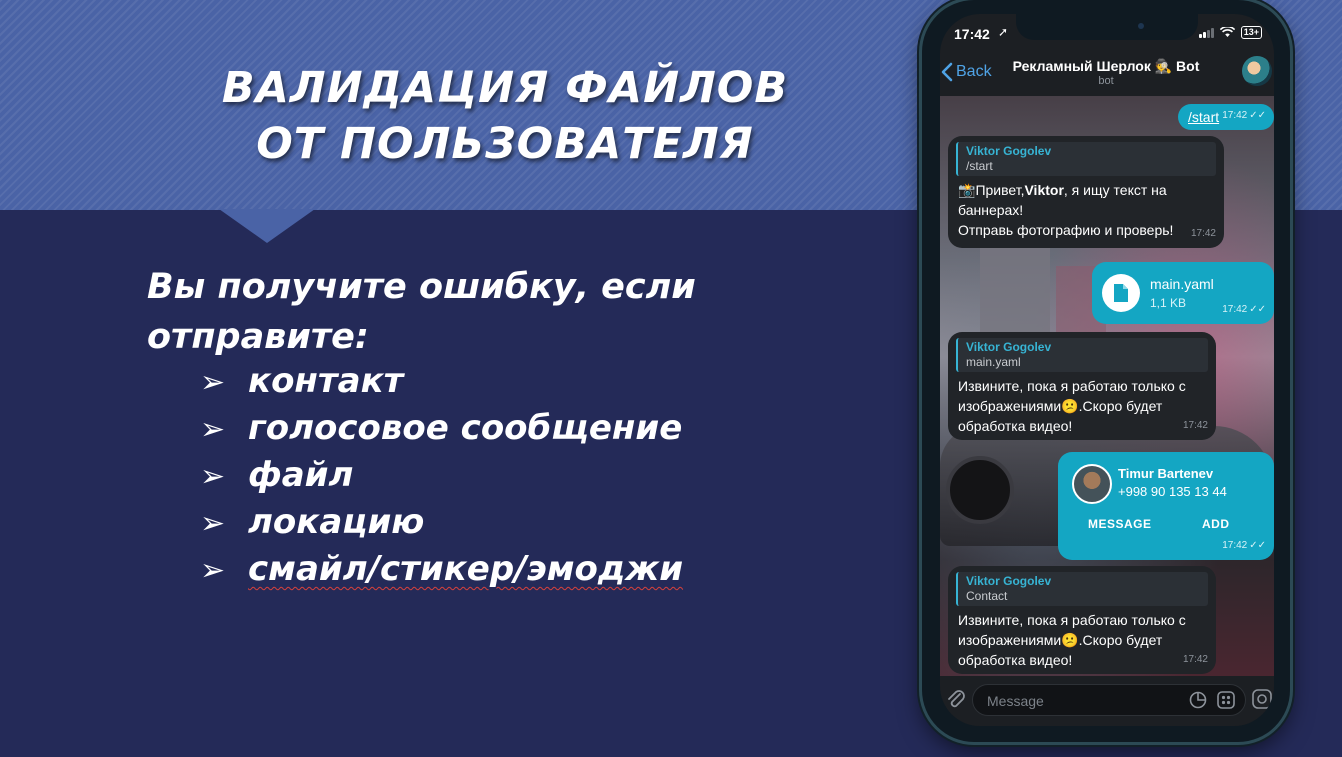 This screenshot has height=757, width=1342. What do you see at coordinates (1172, 491) in the screenshot?
I see `contact-phone: +998 90 135 13 44` at bounding box center [1172, 491].